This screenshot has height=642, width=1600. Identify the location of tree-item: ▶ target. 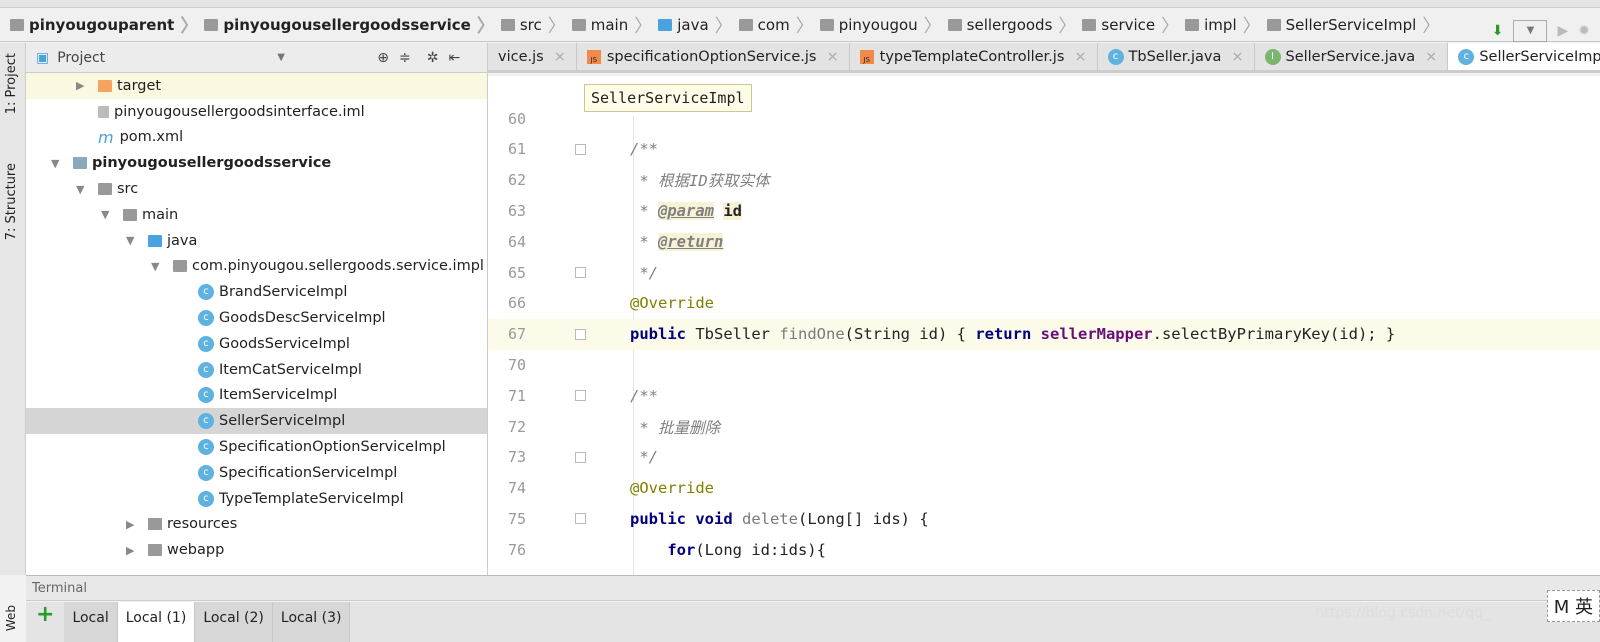
(256, 86).